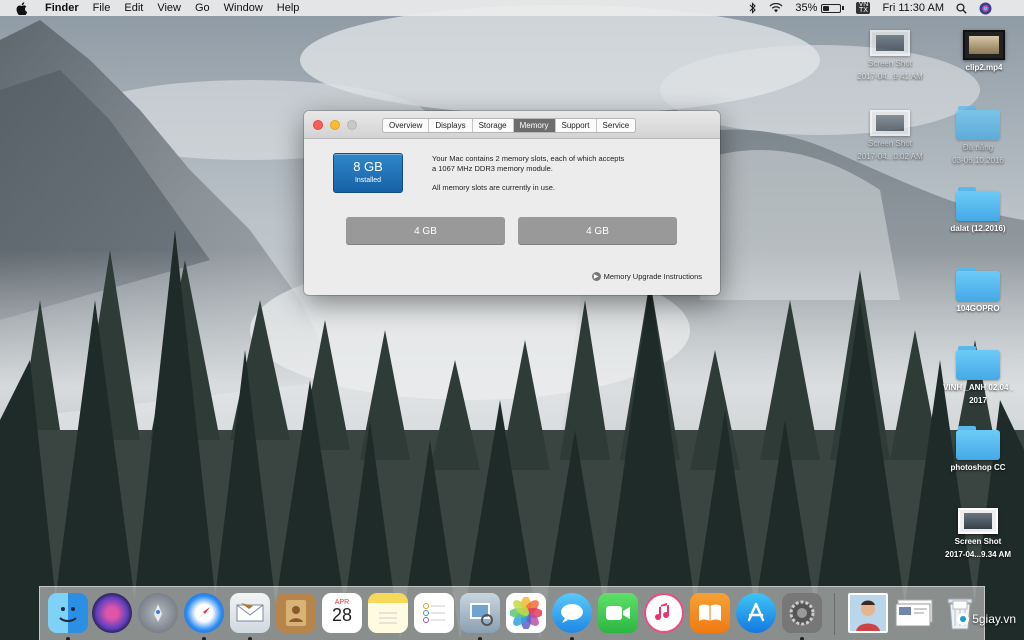 Image resolution: width=1024 pixels, height=640 pixels. I want to click on menu-edit: Edit, so click(133, 8).